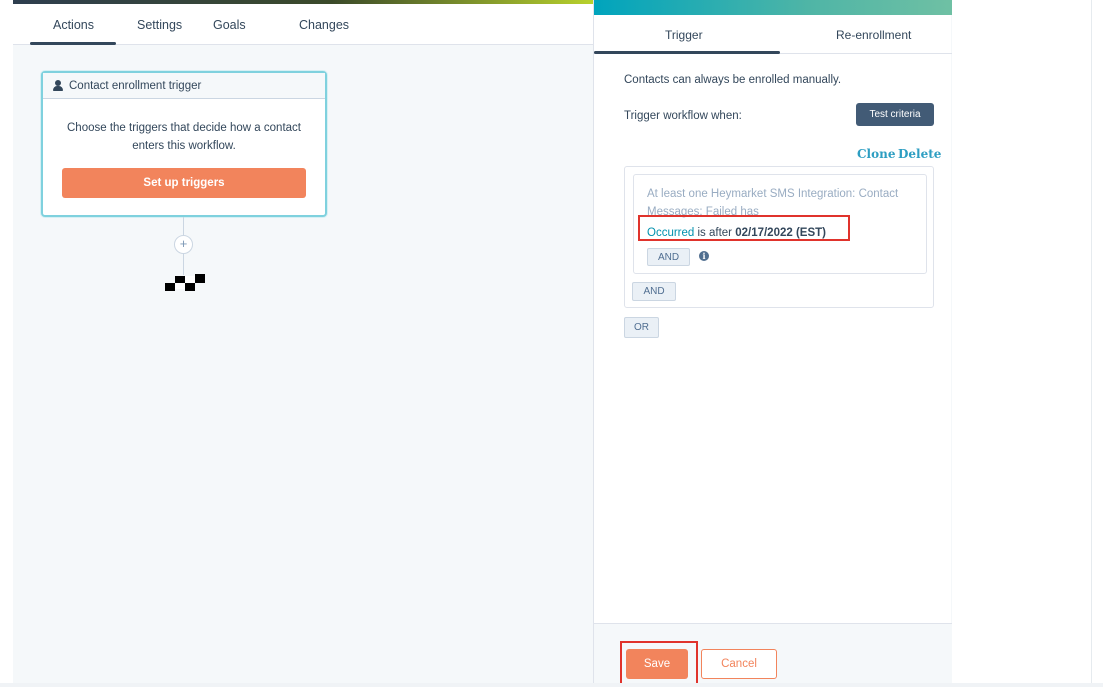 The image size is (1103, 687). Describe the element at coordinates (739, 664) in the screenshot. I see `cancel-button: Cancel` at that location.